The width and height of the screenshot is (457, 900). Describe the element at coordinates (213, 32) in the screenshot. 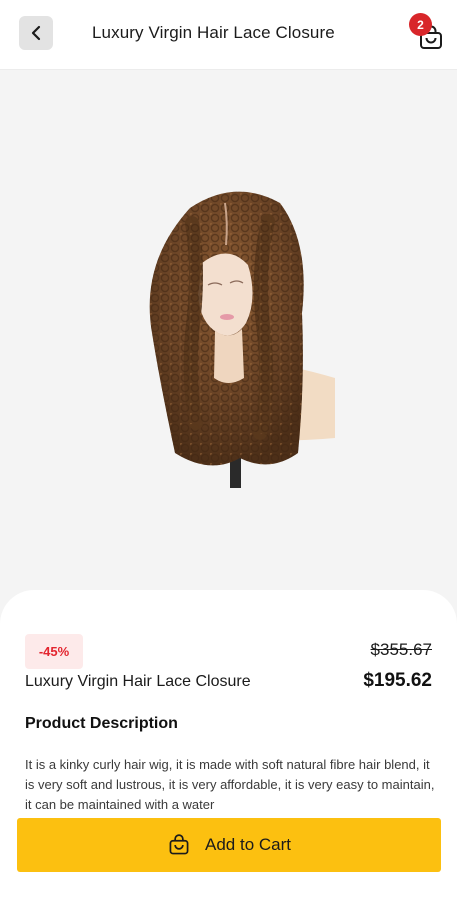

I see `page-title: Luxury Virgin Hair Lace Closure` at that location.